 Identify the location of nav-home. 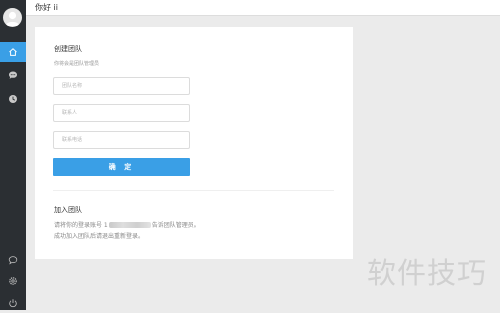
(13, 52).